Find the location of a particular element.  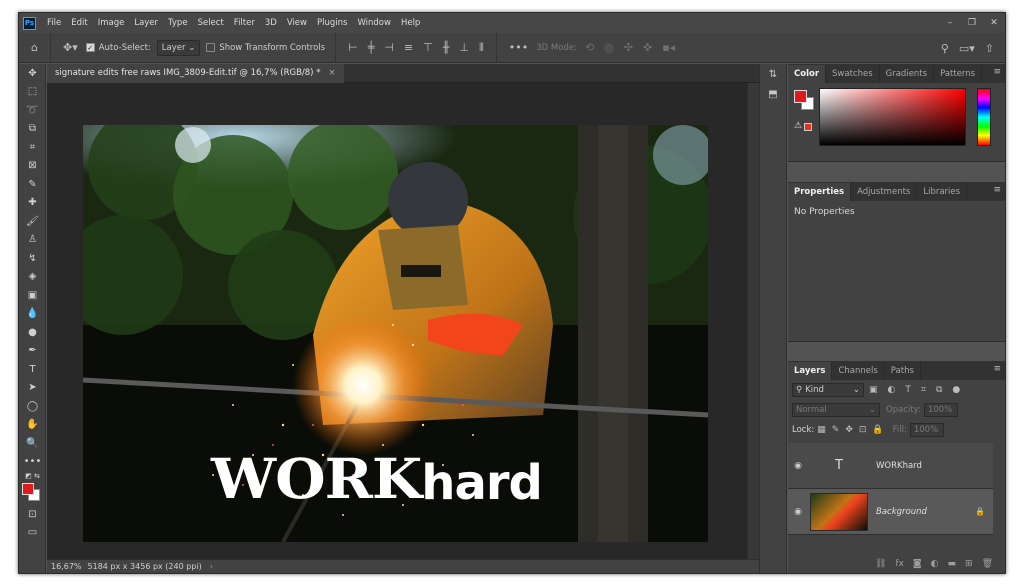

screen-mode-icon: ▭ is located at coordinates (32, 533).